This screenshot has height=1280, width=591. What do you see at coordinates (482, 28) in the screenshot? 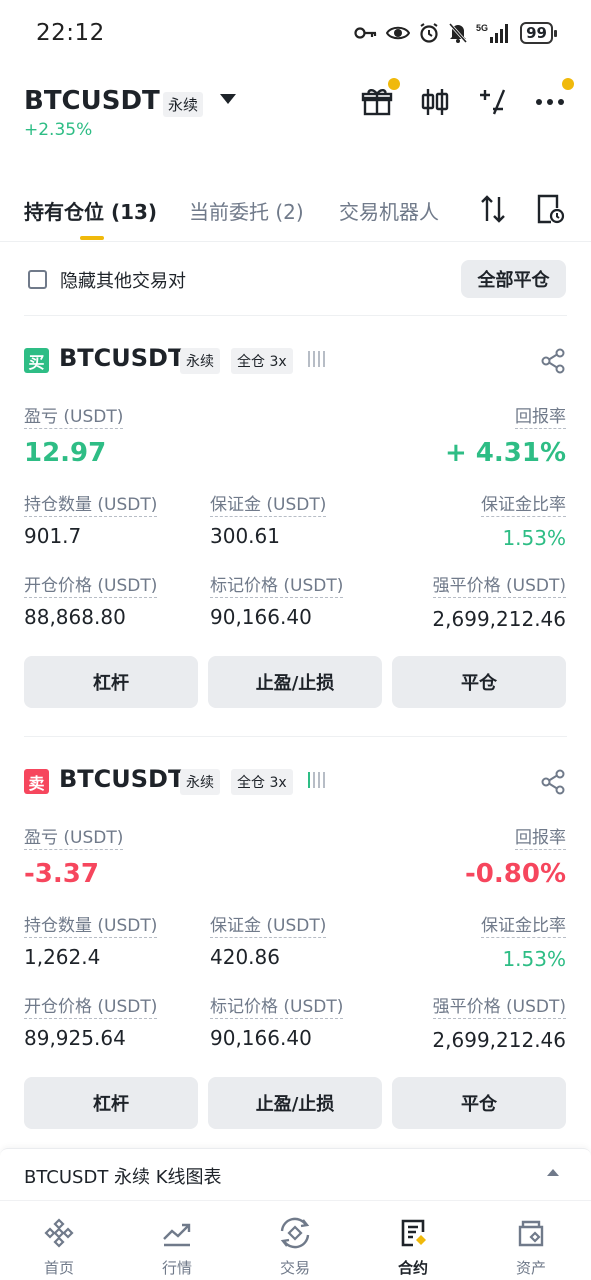
I see `svg-text: 5G` at bounding box center [482, 28].